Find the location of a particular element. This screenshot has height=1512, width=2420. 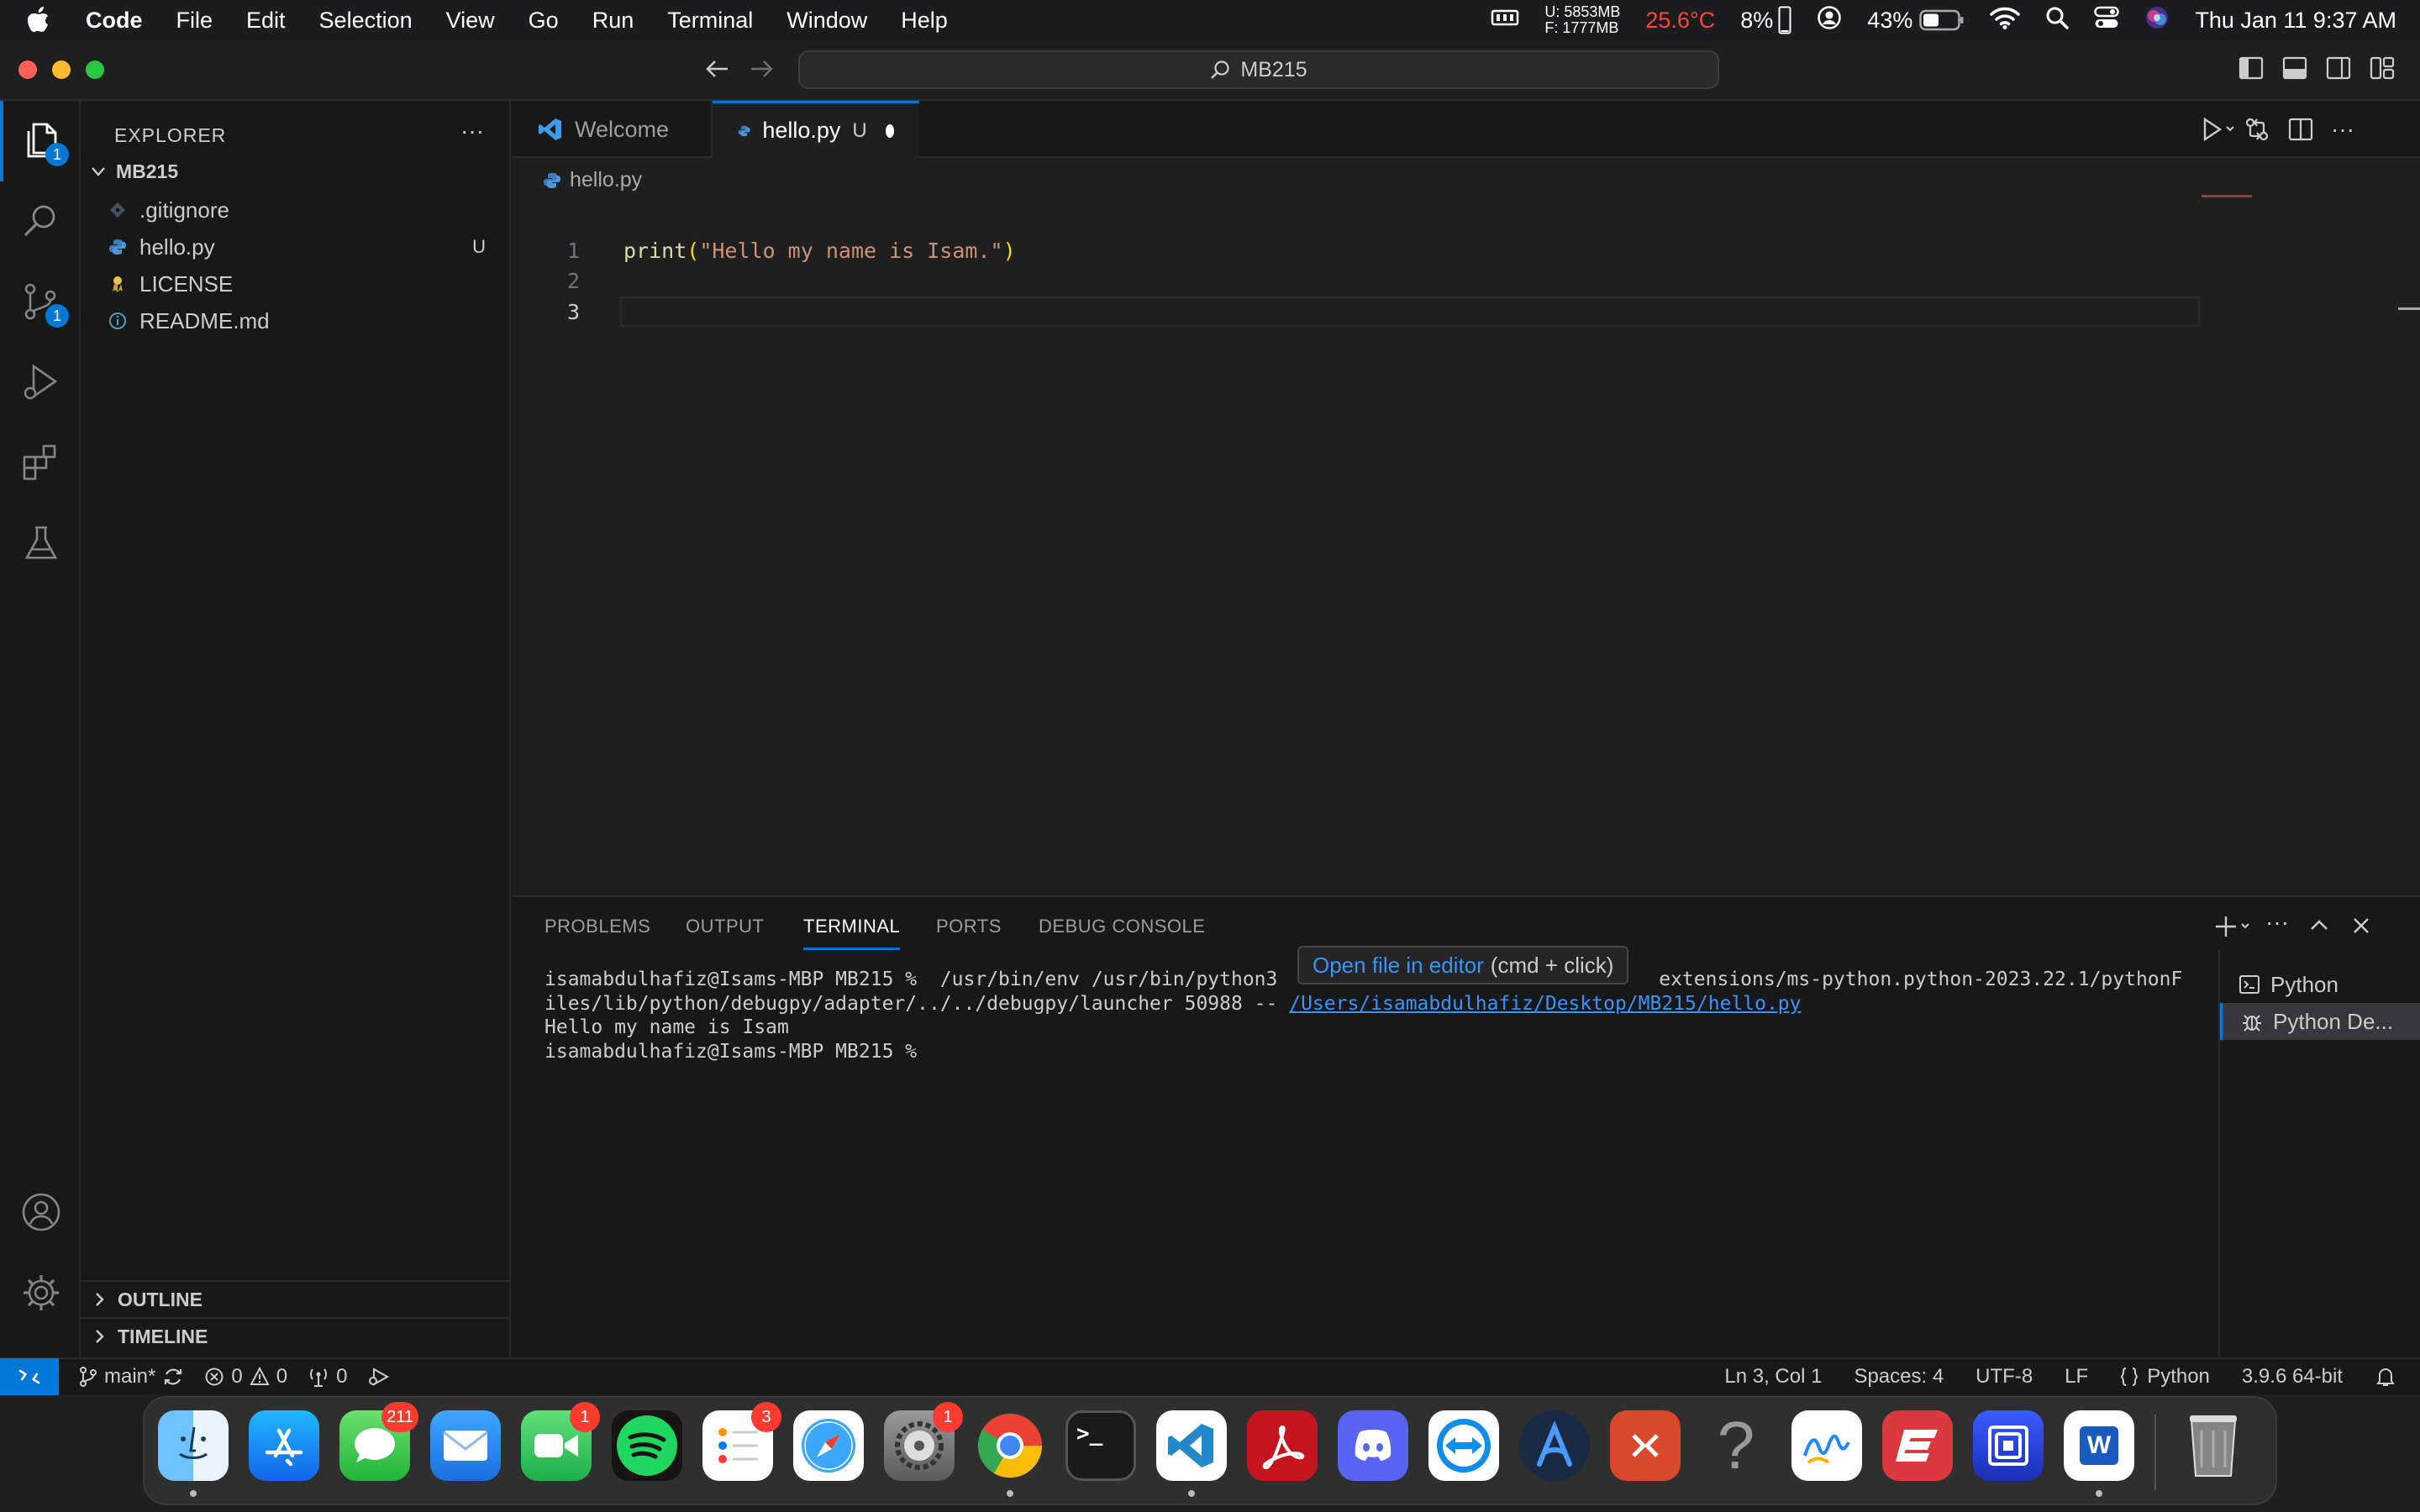

tab-debug-console: DEBUG CONSOLE is located at coordinates (1122, 926).